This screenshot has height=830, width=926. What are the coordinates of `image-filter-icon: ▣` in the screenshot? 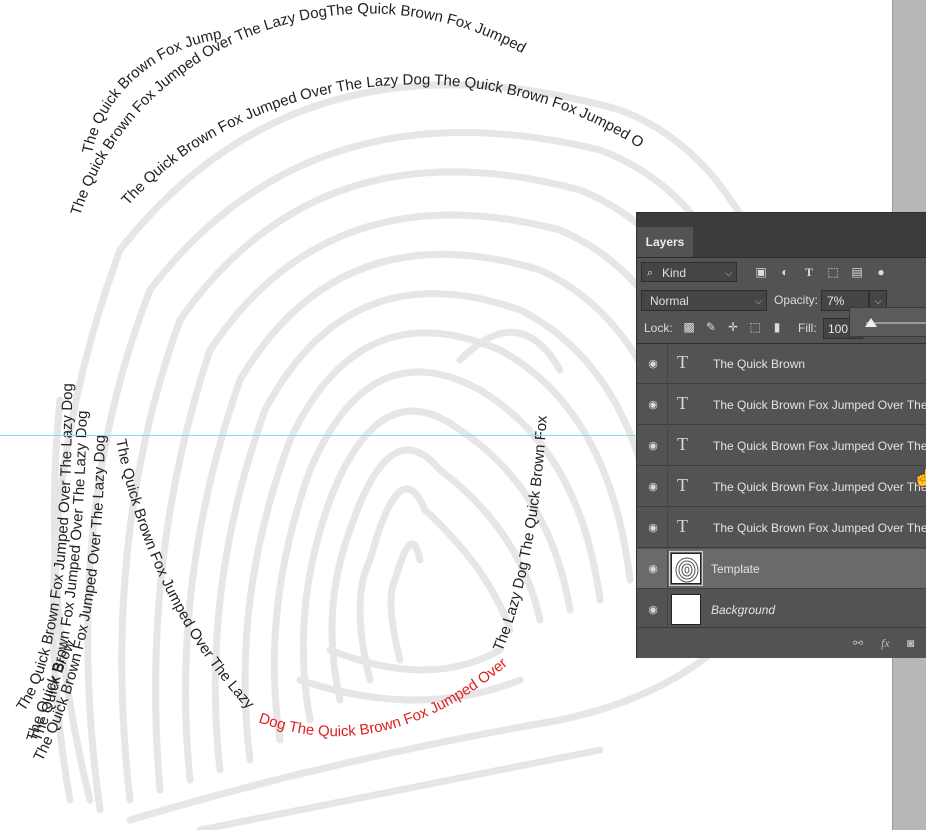 It's located at (761, 272).